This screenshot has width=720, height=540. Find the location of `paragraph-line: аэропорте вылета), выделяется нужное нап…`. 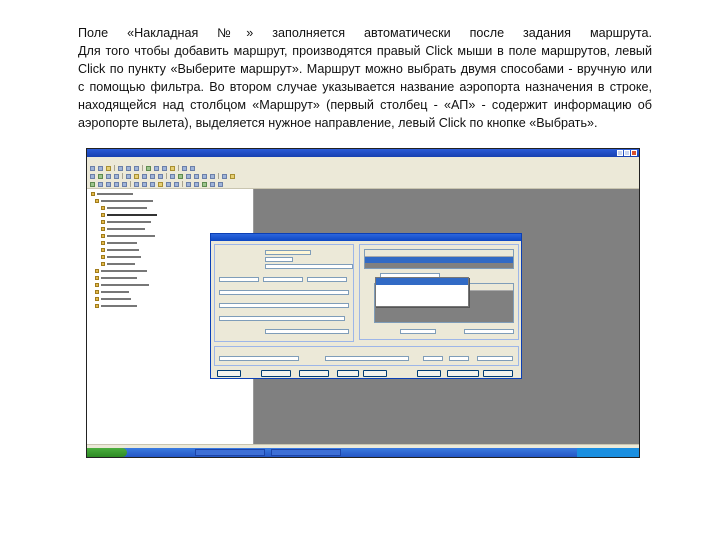

paragraph-line: аэропорте вылета), выделяется нужное нап… is located at coordinates (338, 123).